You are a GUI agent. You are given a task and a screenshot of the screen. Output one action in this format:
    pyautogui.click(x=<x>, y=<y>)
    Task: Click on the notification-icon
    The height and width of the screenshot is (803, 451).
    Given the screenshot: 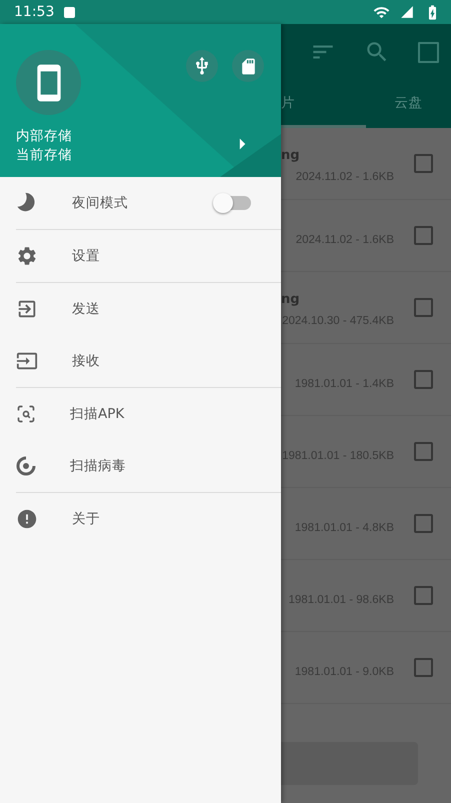 What is the action you would take?
    pyautogui.click(x=70, y=12)
    